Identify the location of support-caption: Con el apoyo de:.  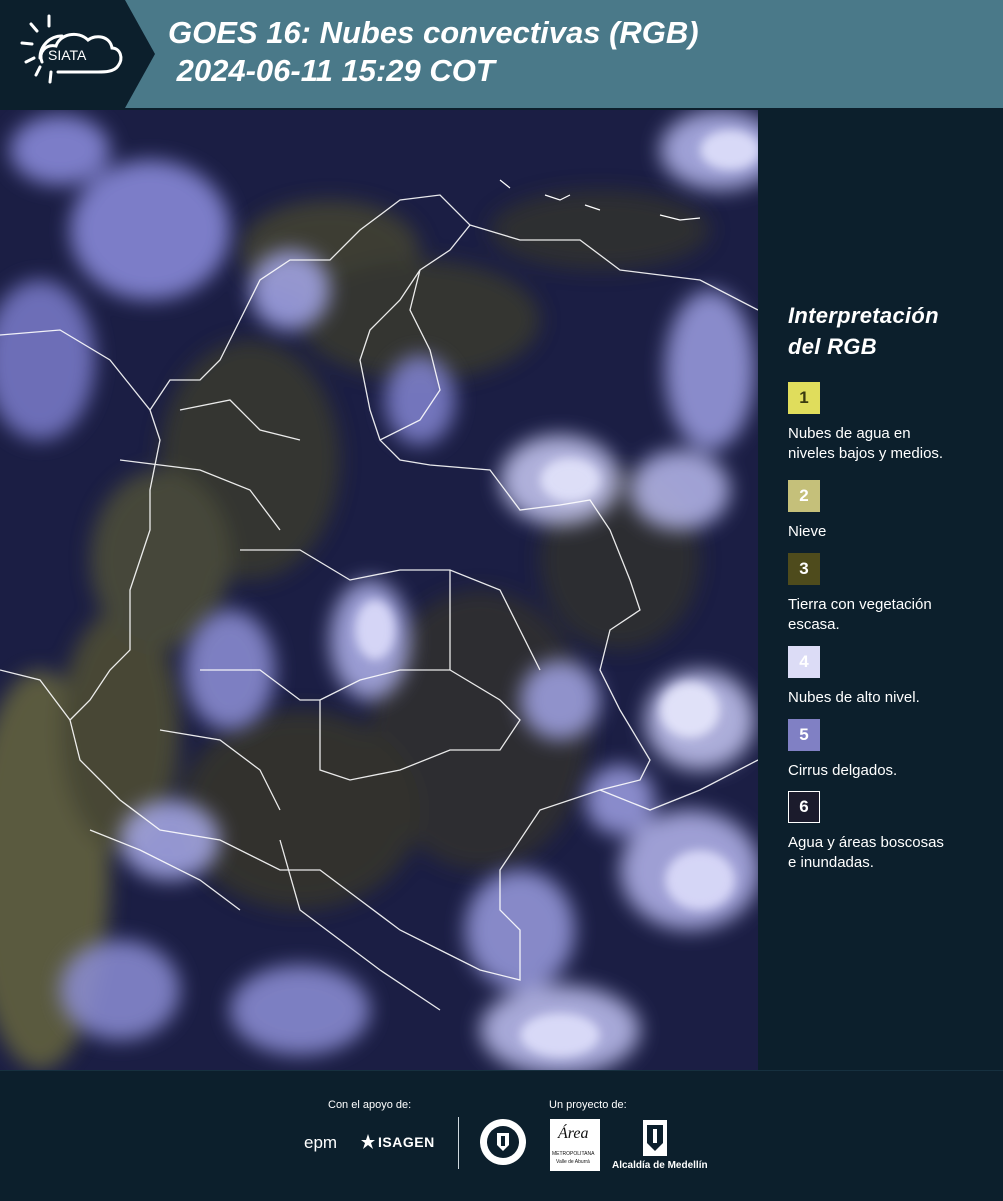
(370, 1105).